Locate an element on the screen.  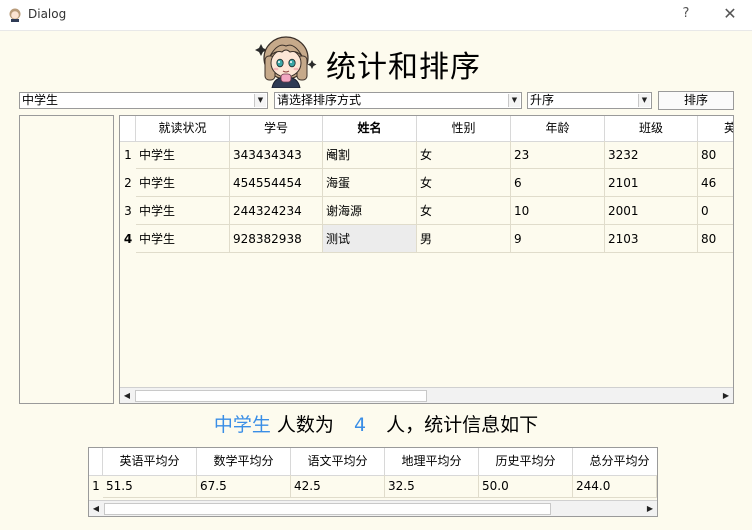
column-header-geography-avg: 地理平均分 is located at coordinates (432, 461).